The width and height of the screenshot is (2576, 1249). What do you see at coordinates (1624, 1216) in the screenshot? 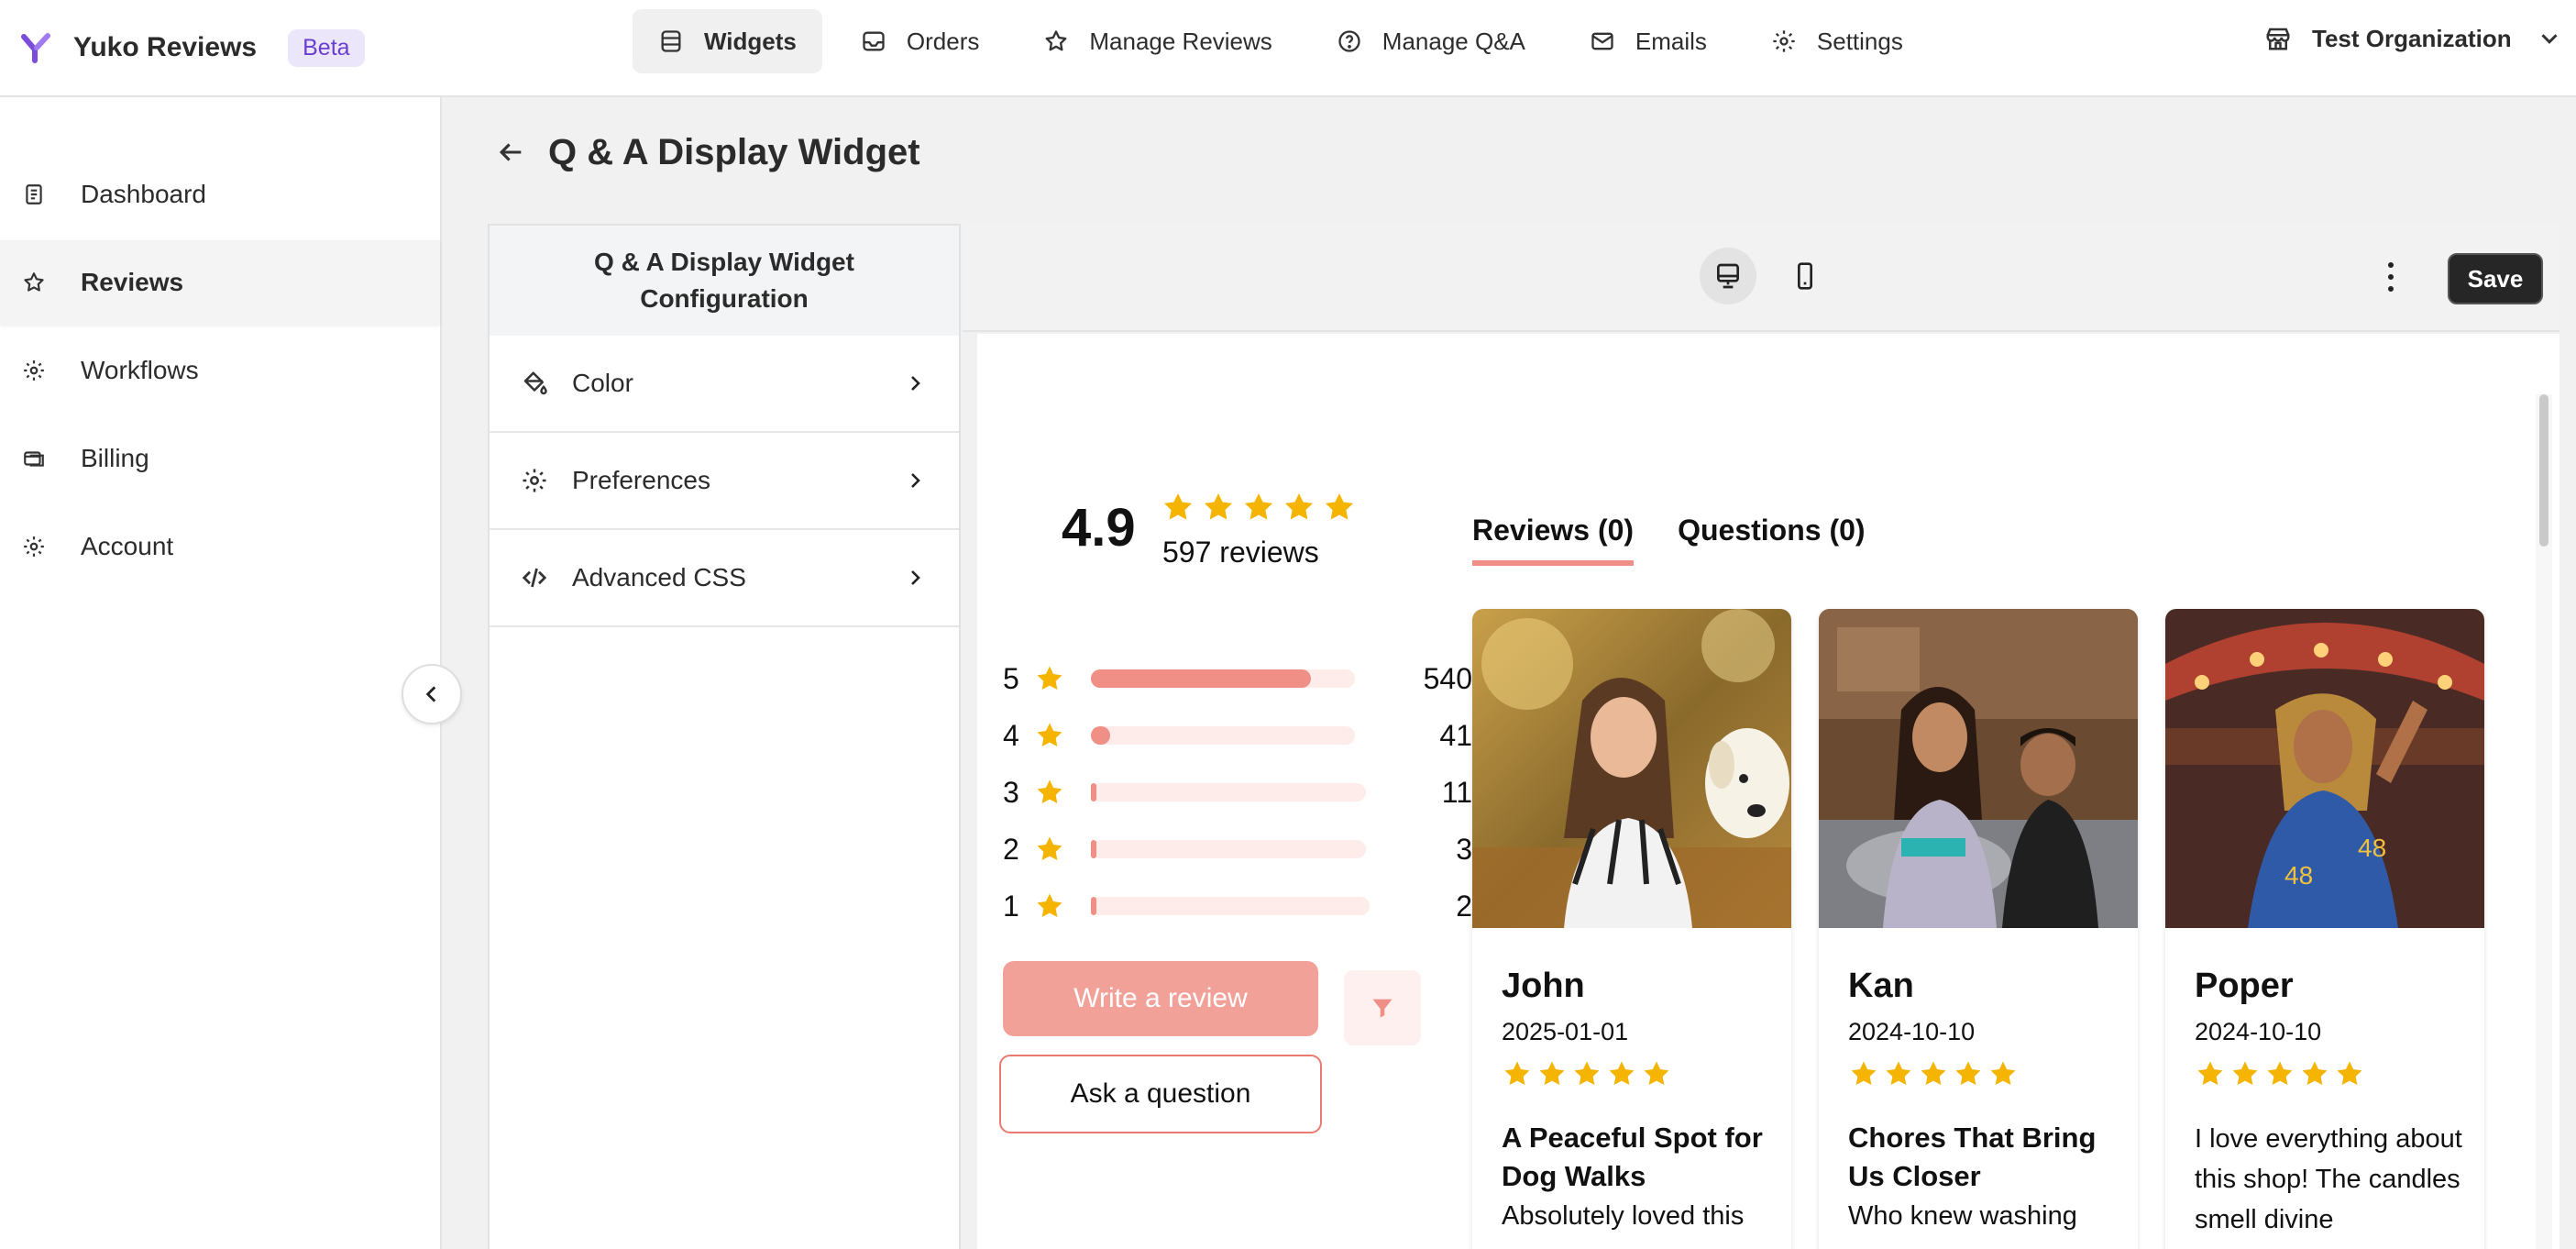
I see `review-body: Absolutely loved this` at bounding box center [1624, 1216].